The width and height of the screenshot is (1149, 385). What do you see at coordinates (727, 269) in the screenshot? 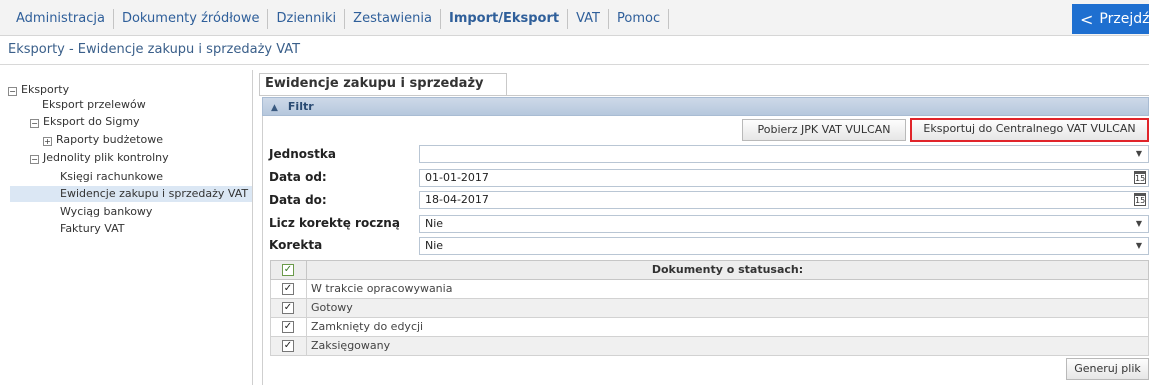
I see `grid-column-title: Dokumenty o statusach:` at bounding box center [727, 269].